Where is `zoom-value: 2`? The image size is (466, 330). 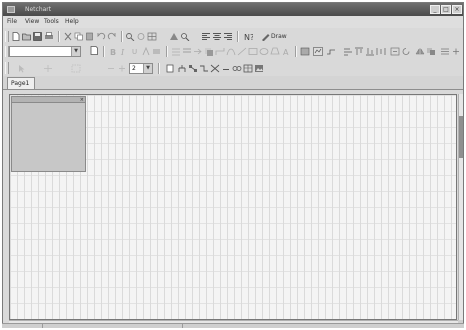 zoom-value: 2 is located at coordinates (134, 68).